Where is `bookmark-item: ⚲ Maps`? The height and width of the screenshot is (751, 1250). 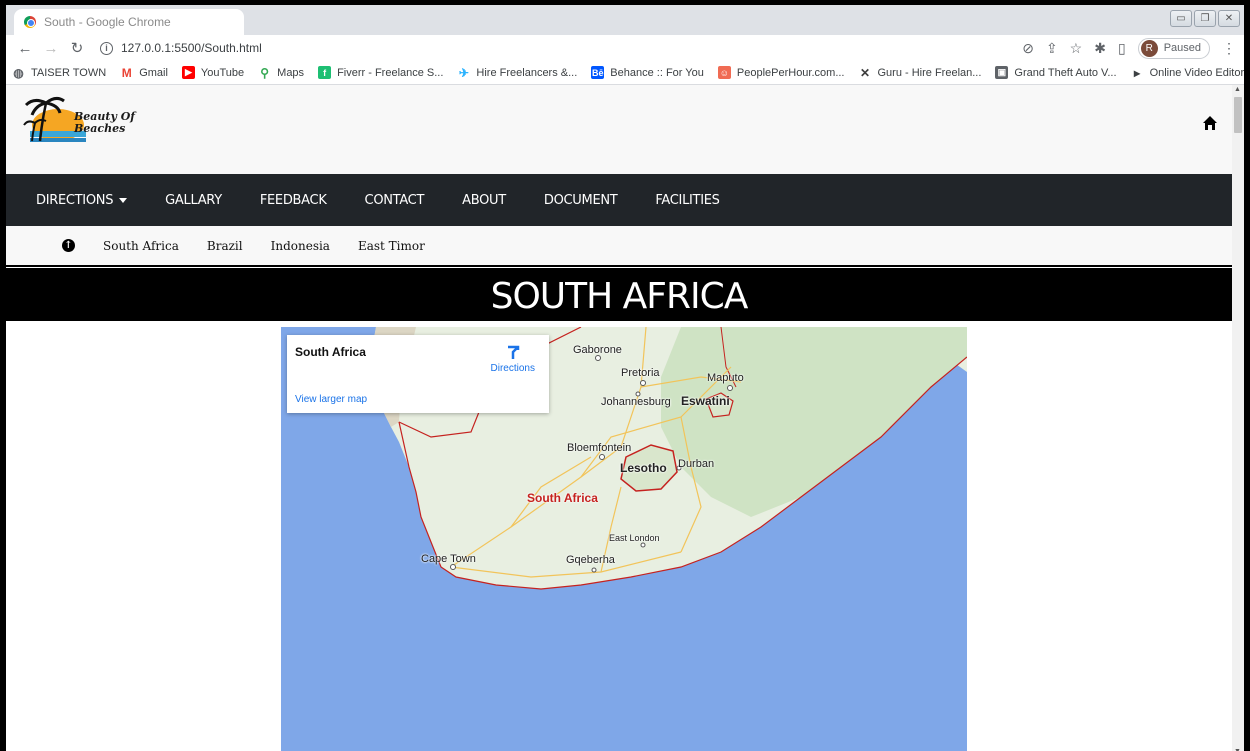 bookmark-item: ⚲ Maps is located at coordinates (281, 72).